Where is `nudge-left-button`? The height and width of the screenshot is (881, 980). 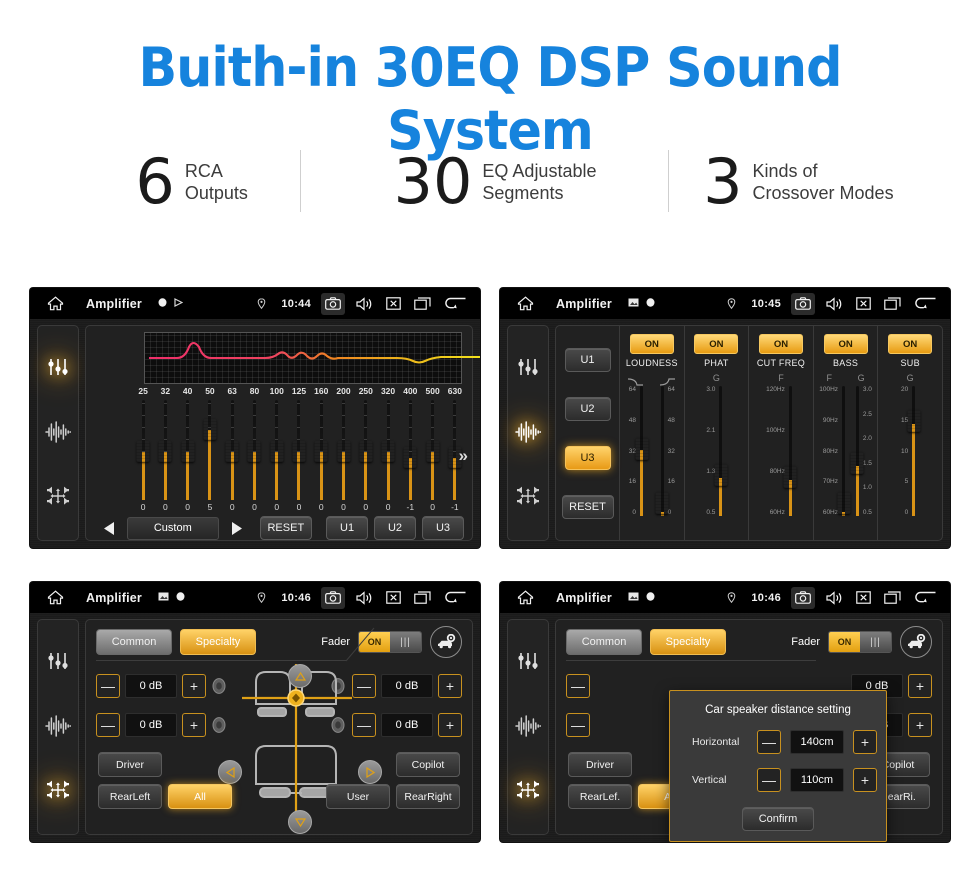
nudge-left-button is located at coordinates (230, 772).